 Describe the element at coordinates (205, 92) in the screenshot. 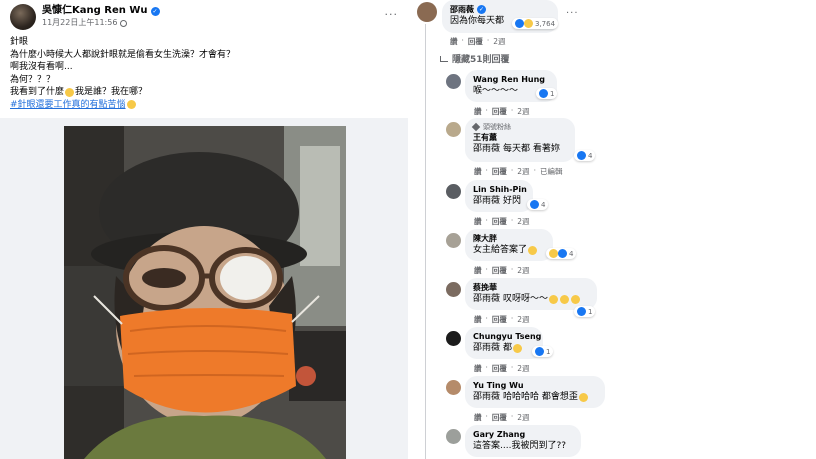

I see `post-line-group: 我看到了什麼 我是誰？我在哪？` at that location.